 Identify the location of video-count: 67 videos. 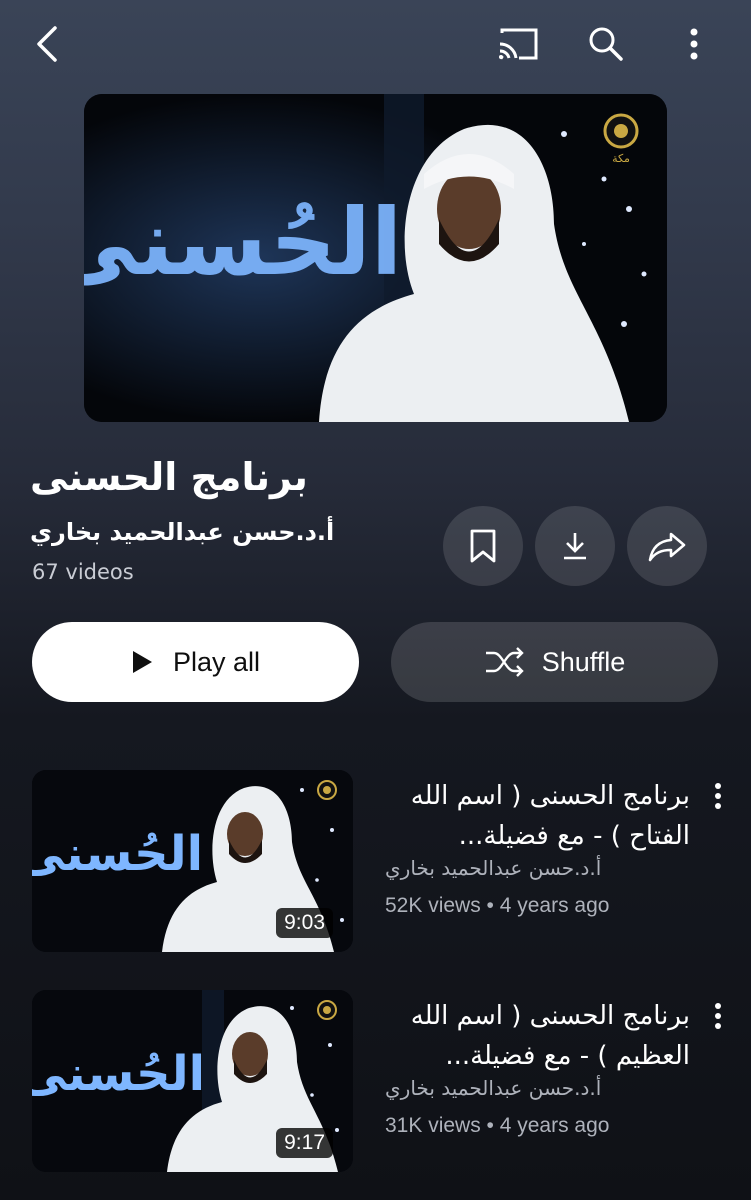
(83, 572).